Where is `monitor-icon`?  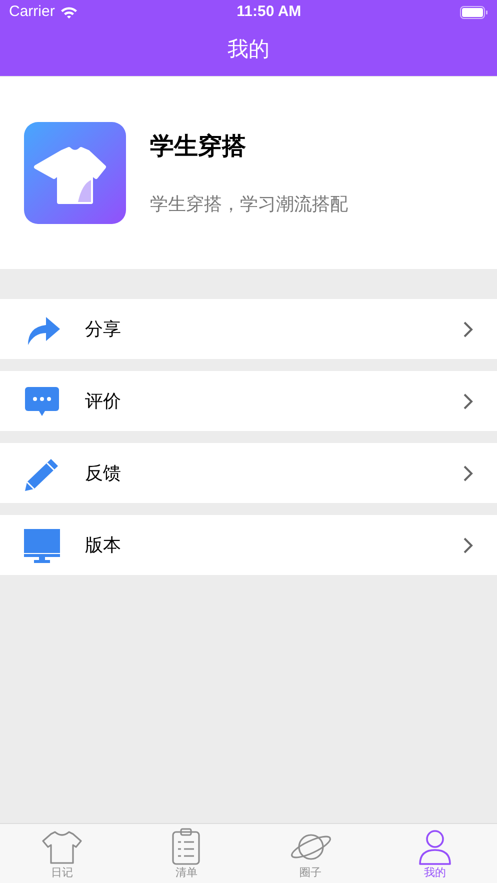
monitor-icon is located at coordinates (42, 545).